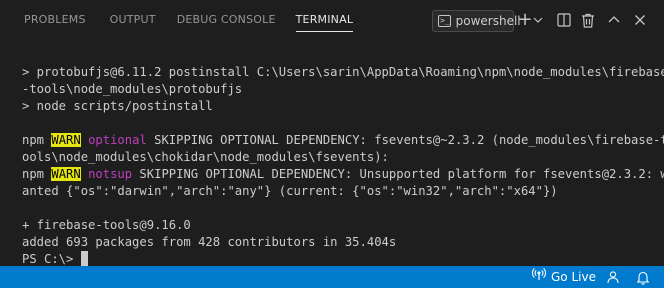 The image size is (664, 288). Describe the element at coordinates (488, 21) in the screenshot. I see `terminal-selector-label: powershell` at that location.